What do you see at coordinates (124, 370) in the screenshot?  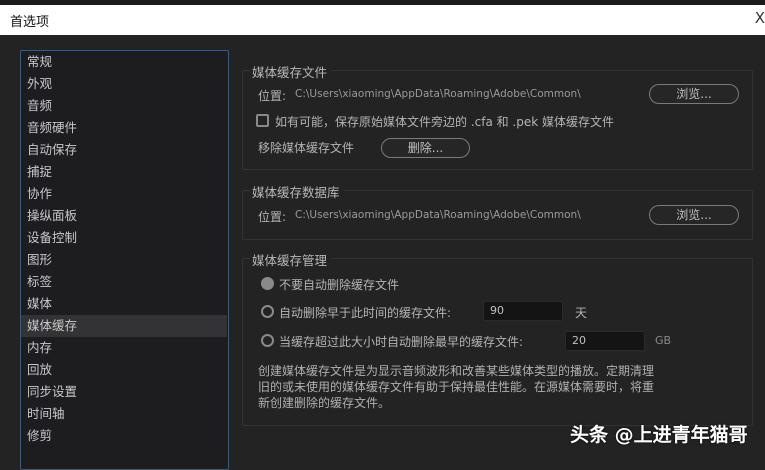 I see `sidebar-item: 回放` at bounding box center [124, 370].